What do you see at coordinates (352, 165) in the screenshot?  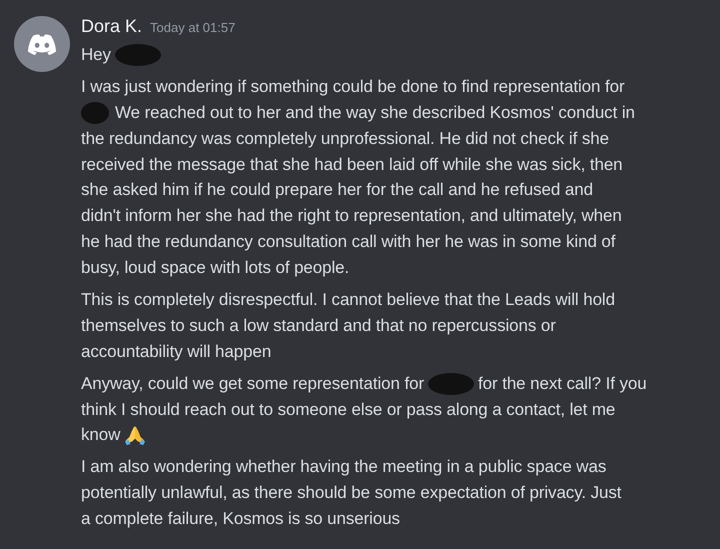 I see `message-text: received the message that she had been laid off while she was sick, then` at bounding box center [352, 165].